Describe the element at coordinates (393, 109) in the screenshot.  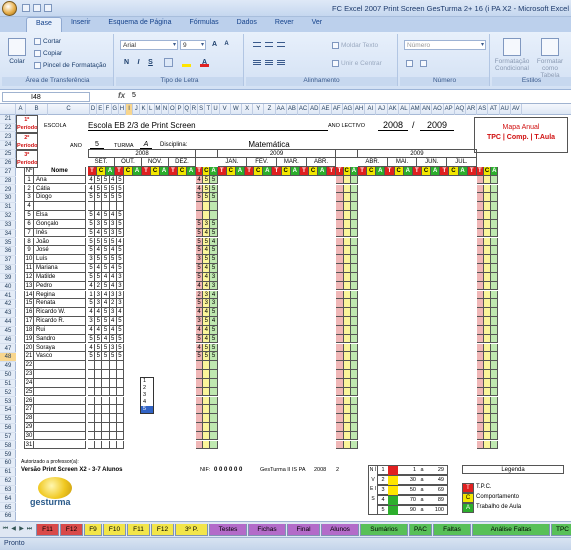
I see `column-header-ak: AK` at that location.